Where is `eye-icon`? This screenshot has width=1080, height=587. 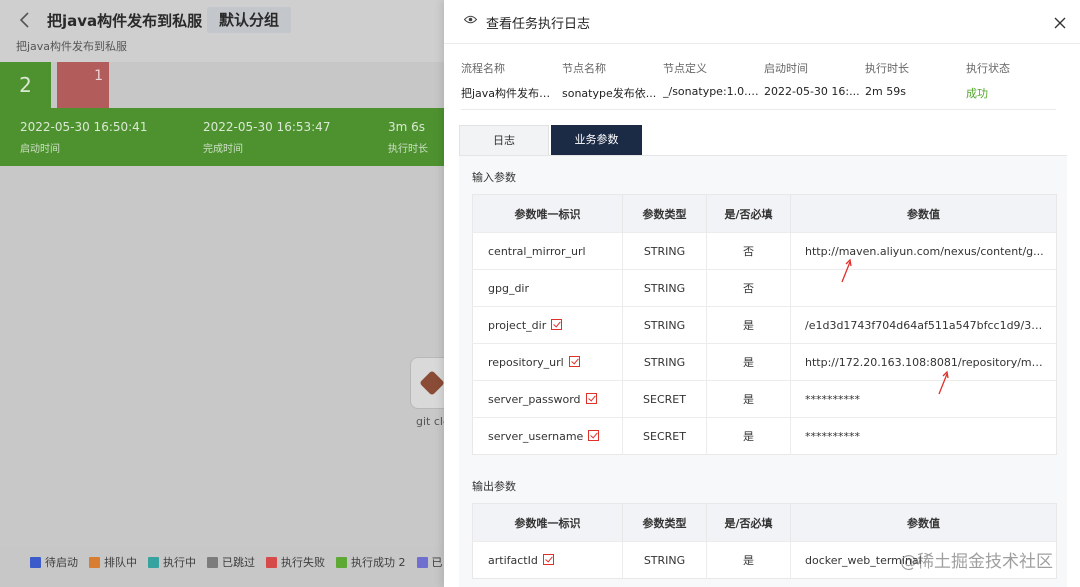 eye-icon is located at coordinates (470, 19).